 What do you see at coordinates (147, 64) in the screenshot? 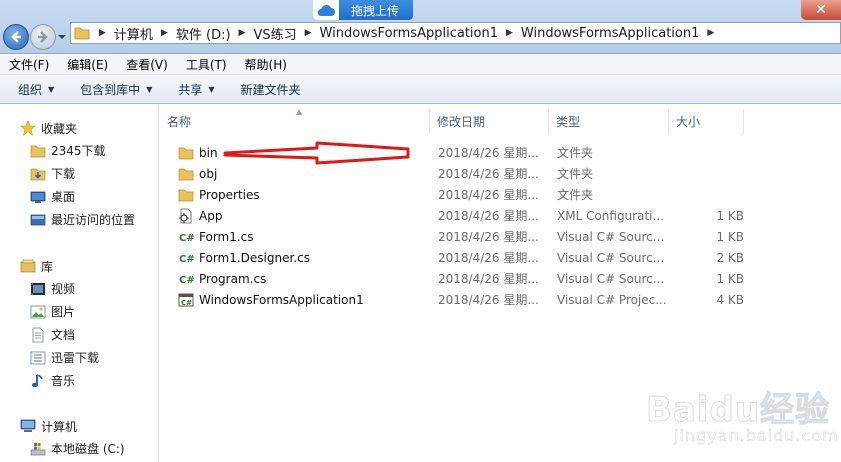
I see `menu-view: 查看(V)` at bounding box center [147, 64].